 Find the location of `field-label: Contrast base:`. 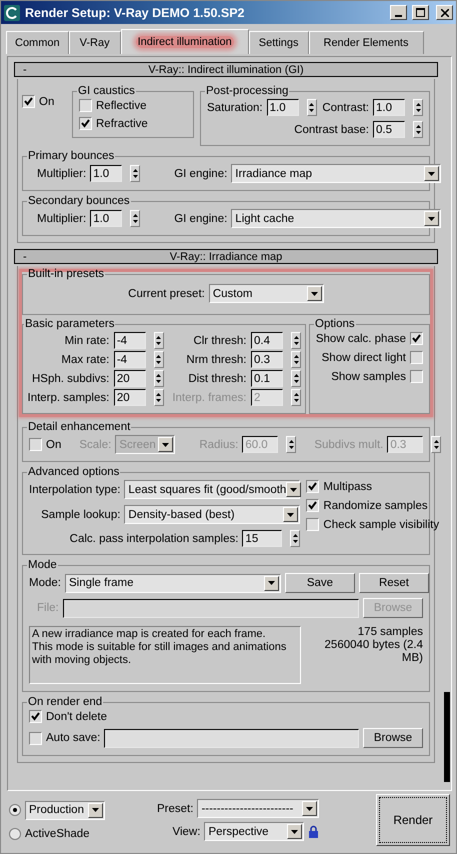

field-label: Contrast base: is located at coordinates (331, 130).